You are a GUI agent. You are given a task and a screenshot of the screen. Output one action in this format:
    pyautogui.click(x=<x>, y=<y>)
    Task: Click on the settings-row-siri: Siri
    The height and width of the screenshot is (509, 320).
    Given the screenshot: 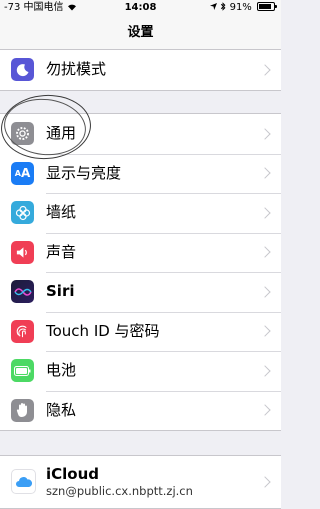 What is the action you would take?
    pyautogui.click(x=140, y=292)
    